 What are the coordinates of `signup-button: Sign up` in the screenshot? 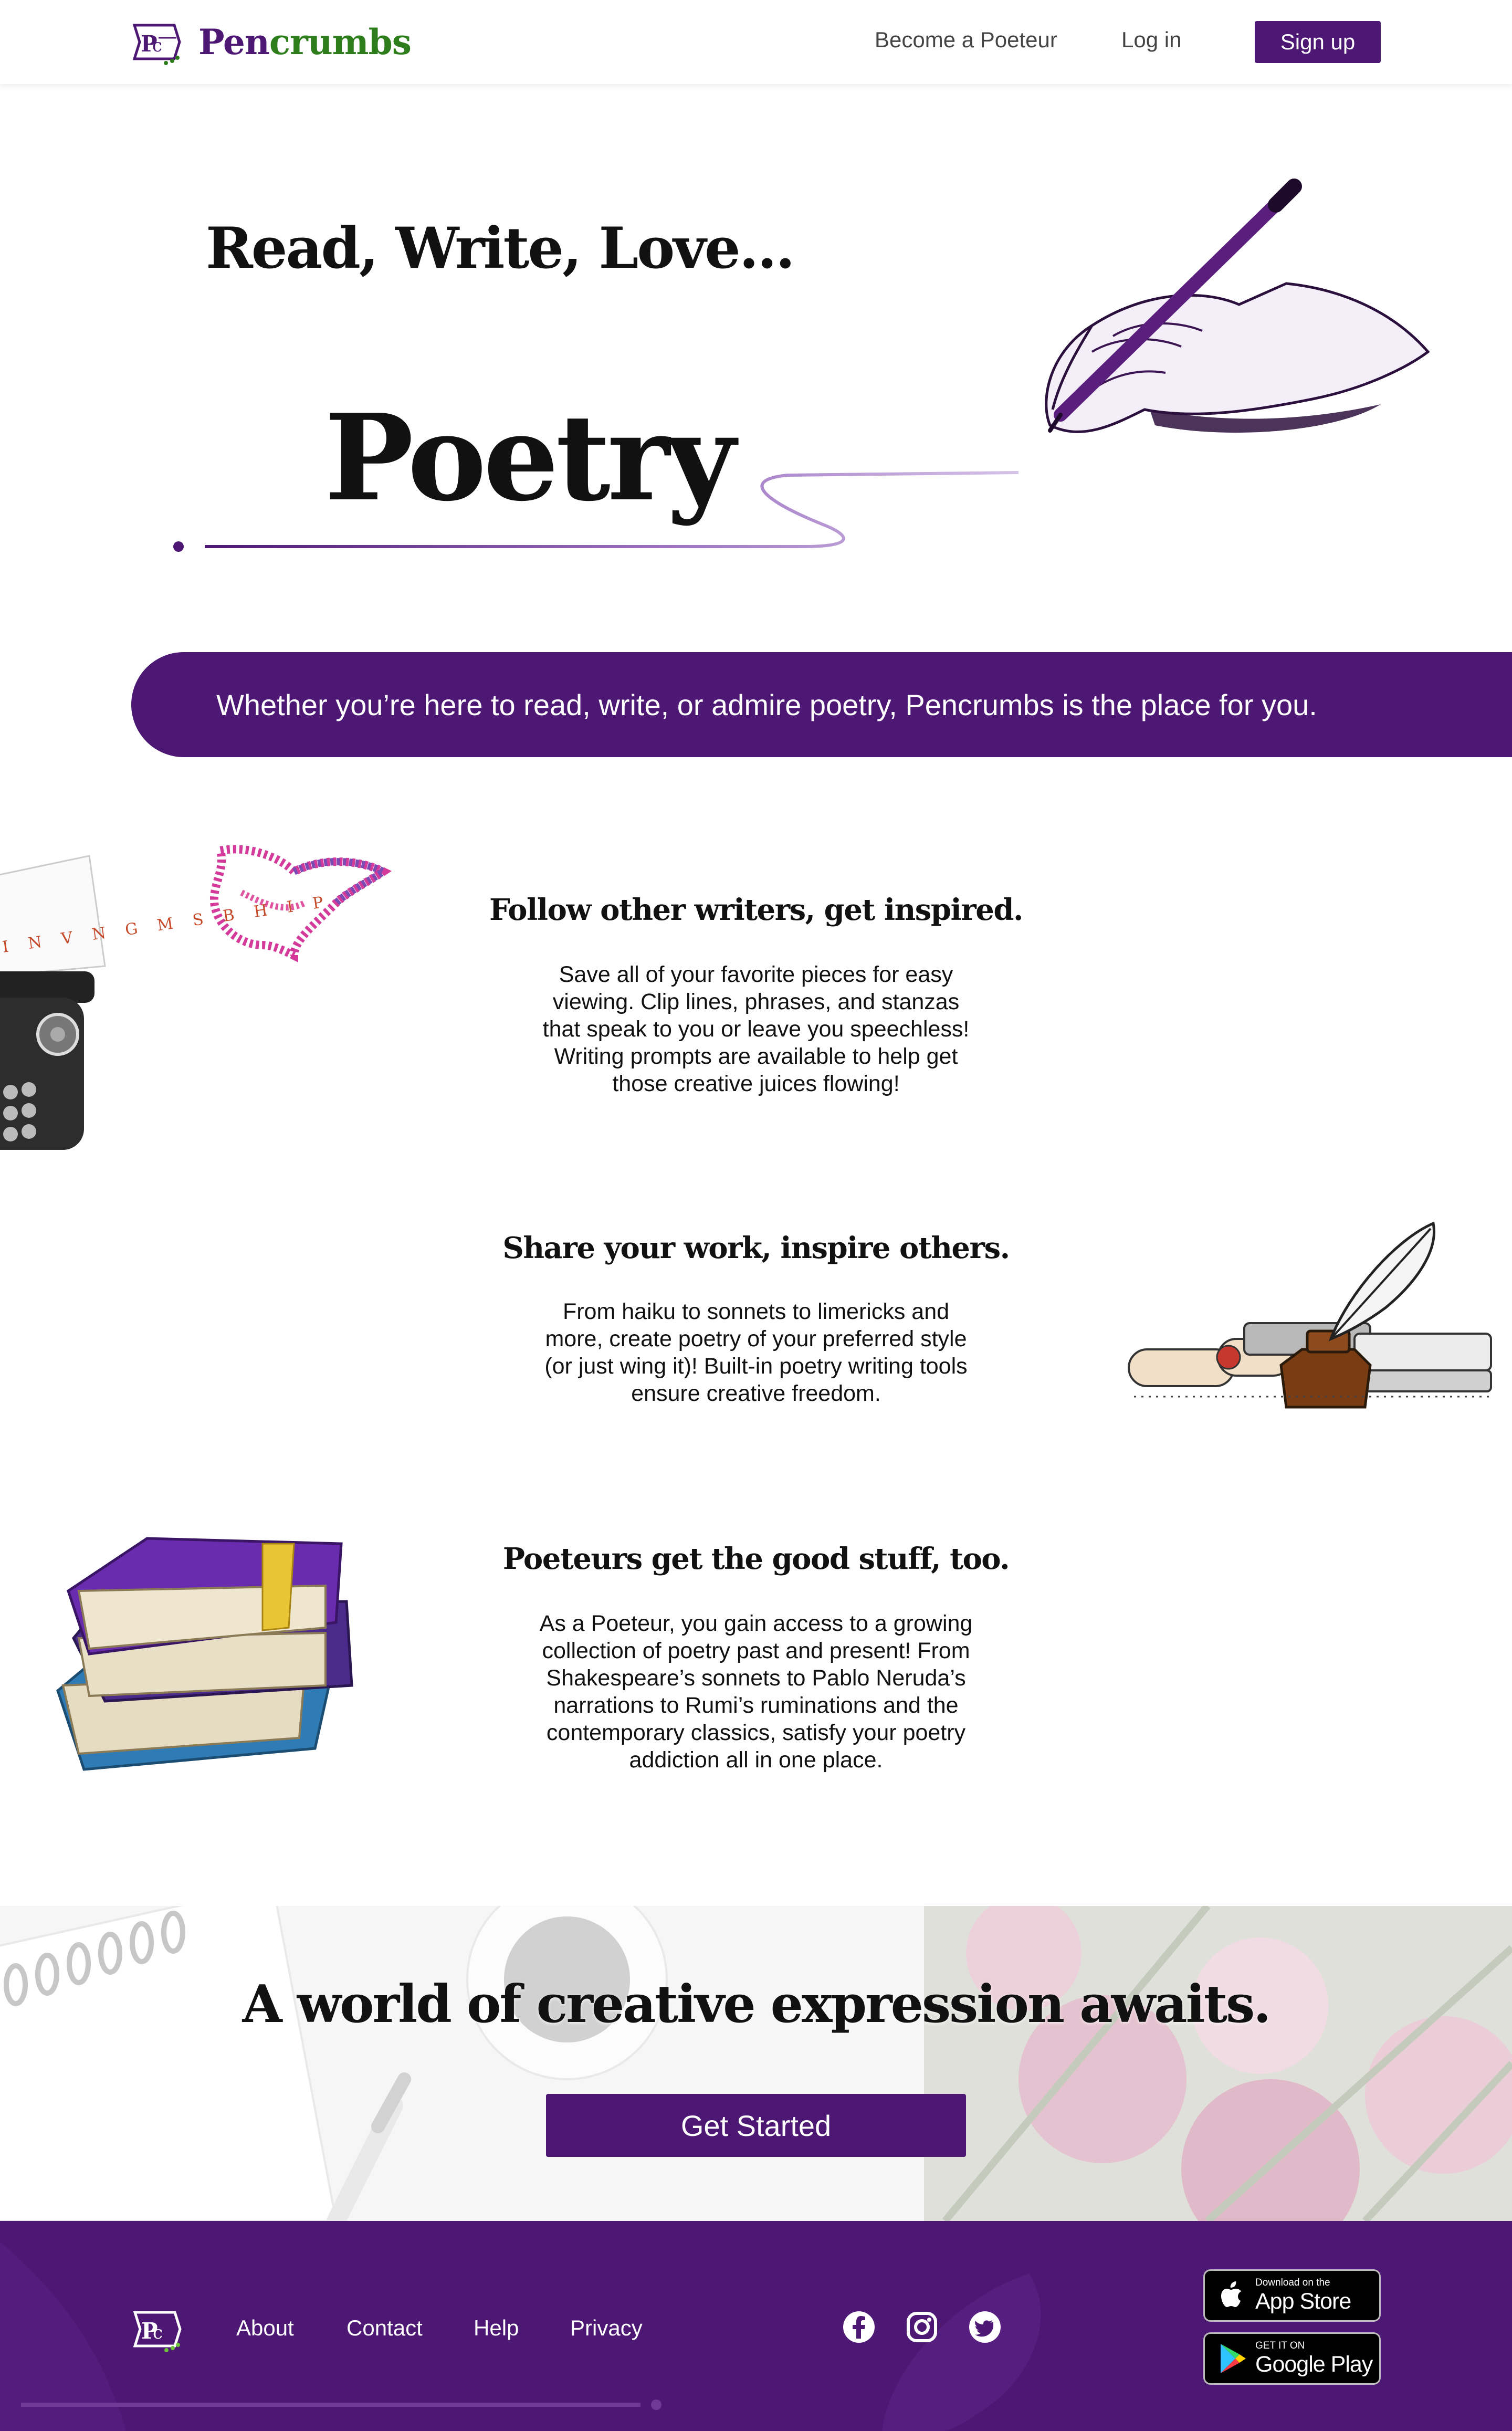 It's located at (1318, 42).